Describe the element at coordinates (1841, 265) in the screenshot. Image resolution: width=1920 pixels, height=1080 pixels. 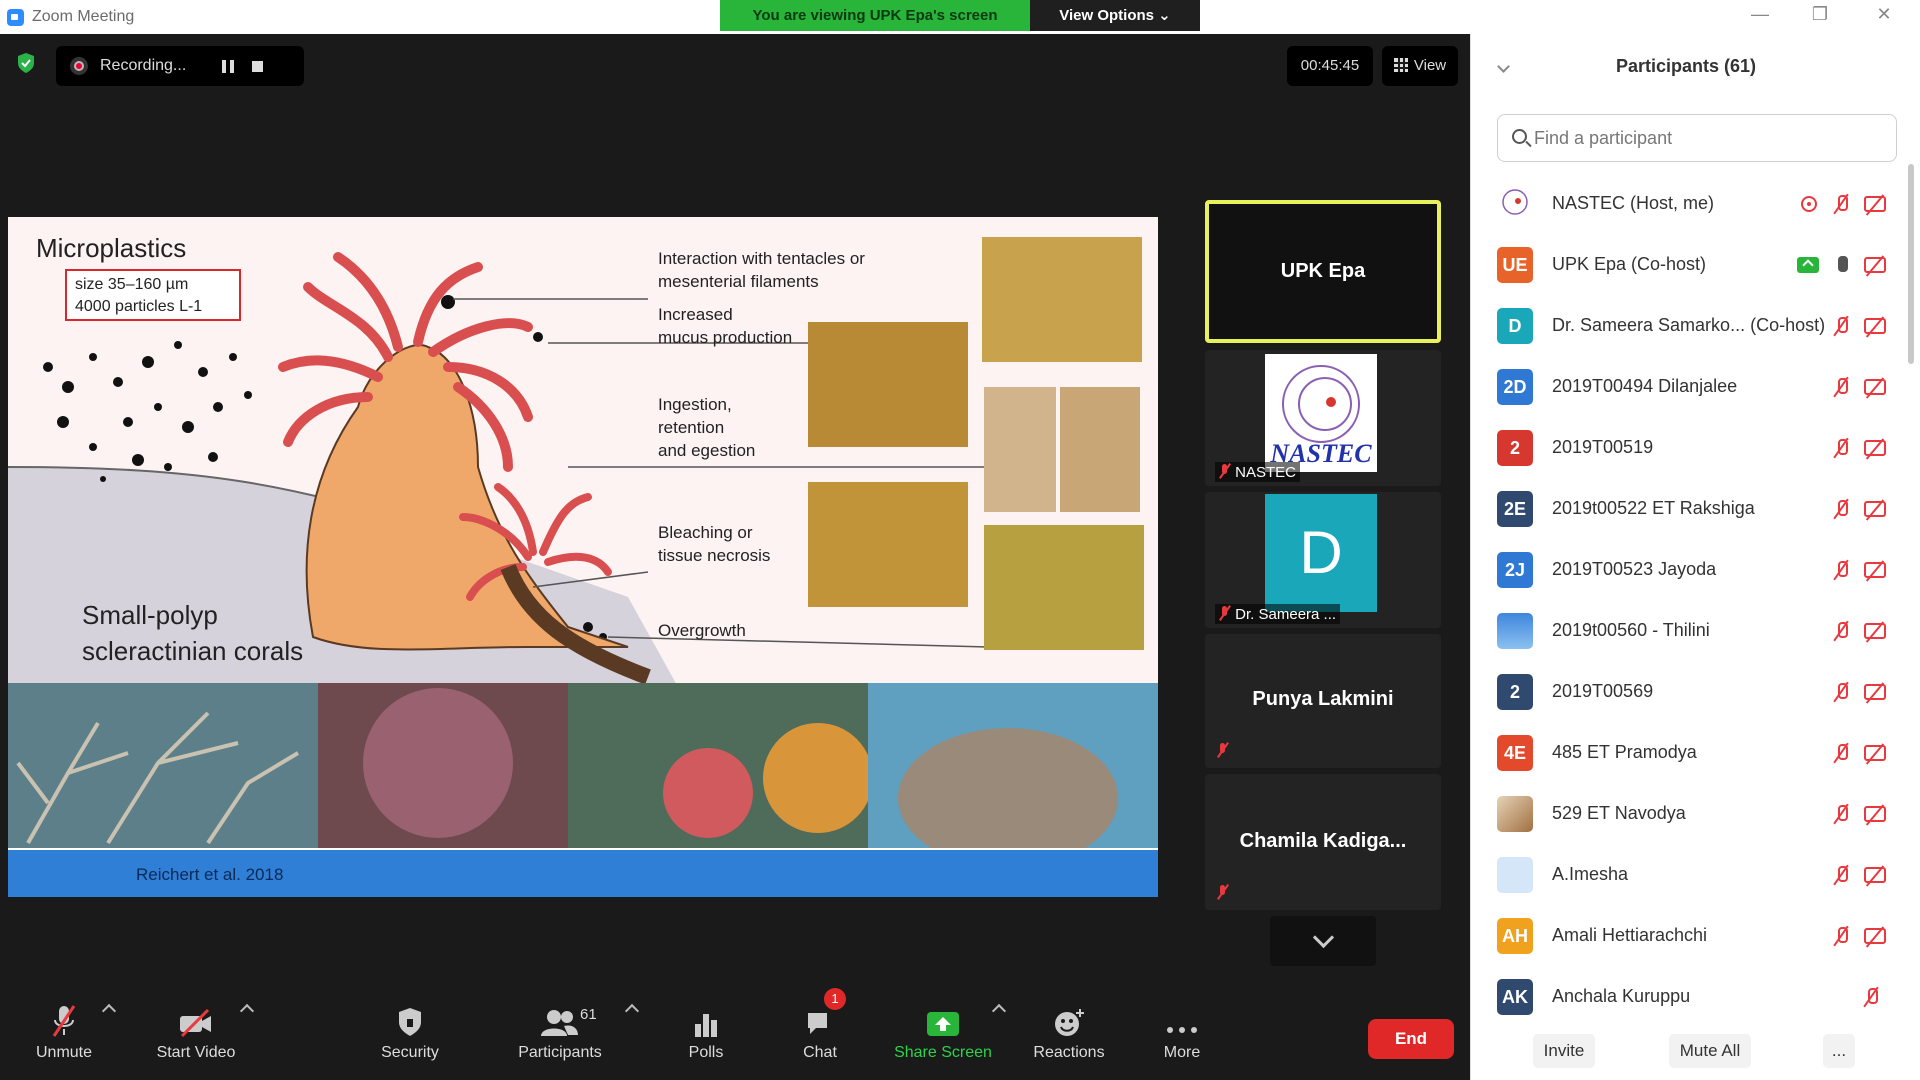
I see `mic-on-icon` at that location.